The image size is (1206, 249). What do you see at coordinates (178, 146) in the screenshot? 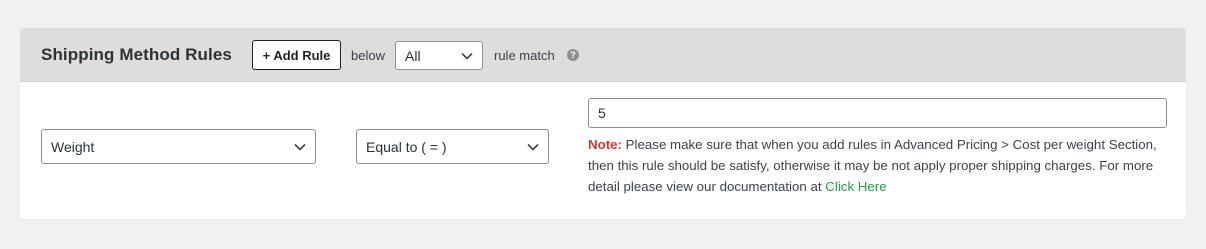
I see `condition-select: Weight` at bounding box center [178, 146].